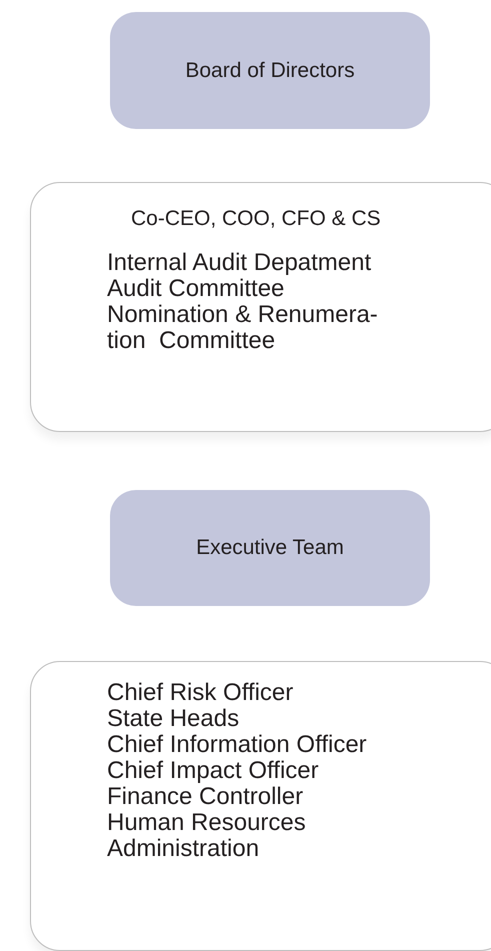  What do you see at coordinates (205, 797) in the screenshot?
I see `role-text: Finance Controller` at bounding box center [205, 797].